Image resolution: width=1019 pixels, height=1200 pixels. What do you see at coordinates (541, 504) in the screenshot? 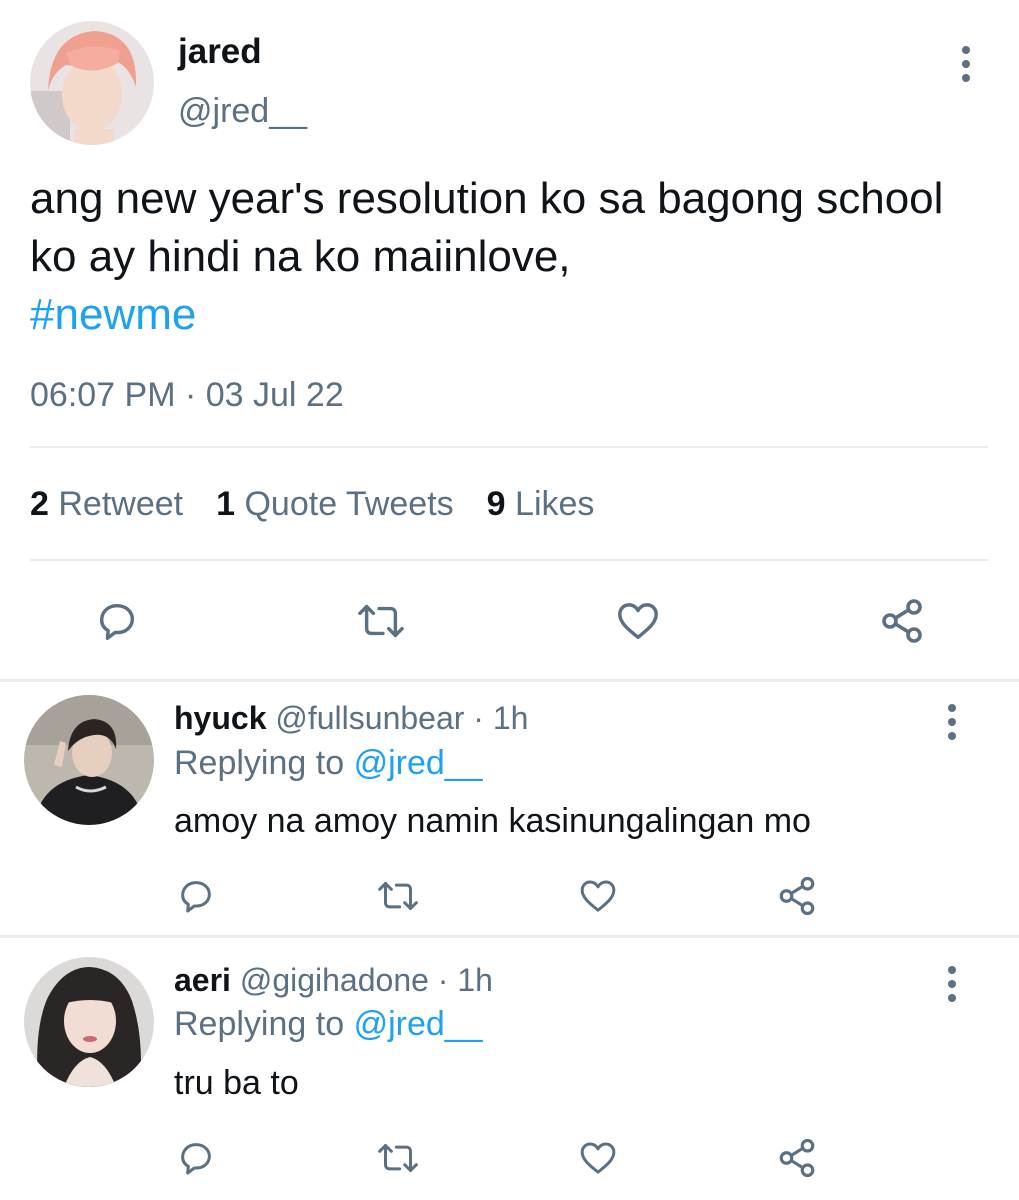
I see `likes-stat: 9 Likes` at bounding box center [541, 504].